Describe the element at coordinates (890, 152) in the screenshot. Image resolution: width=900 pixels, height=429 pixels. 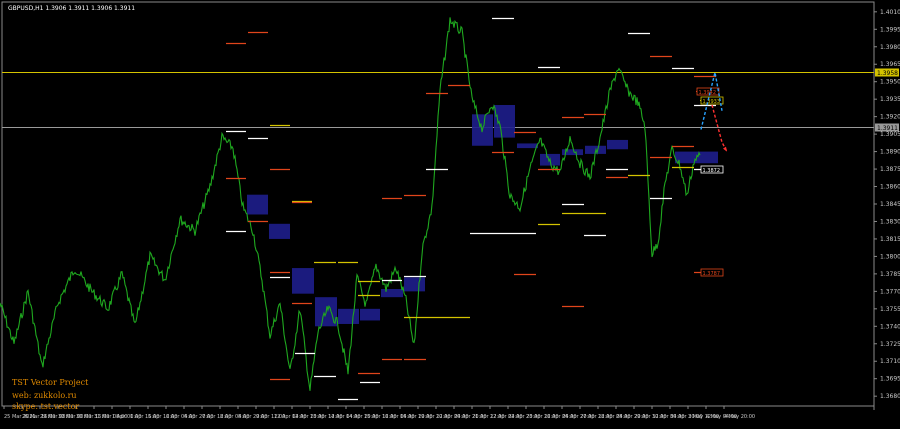
I see `y-tick-label: 1.3890` at that location.